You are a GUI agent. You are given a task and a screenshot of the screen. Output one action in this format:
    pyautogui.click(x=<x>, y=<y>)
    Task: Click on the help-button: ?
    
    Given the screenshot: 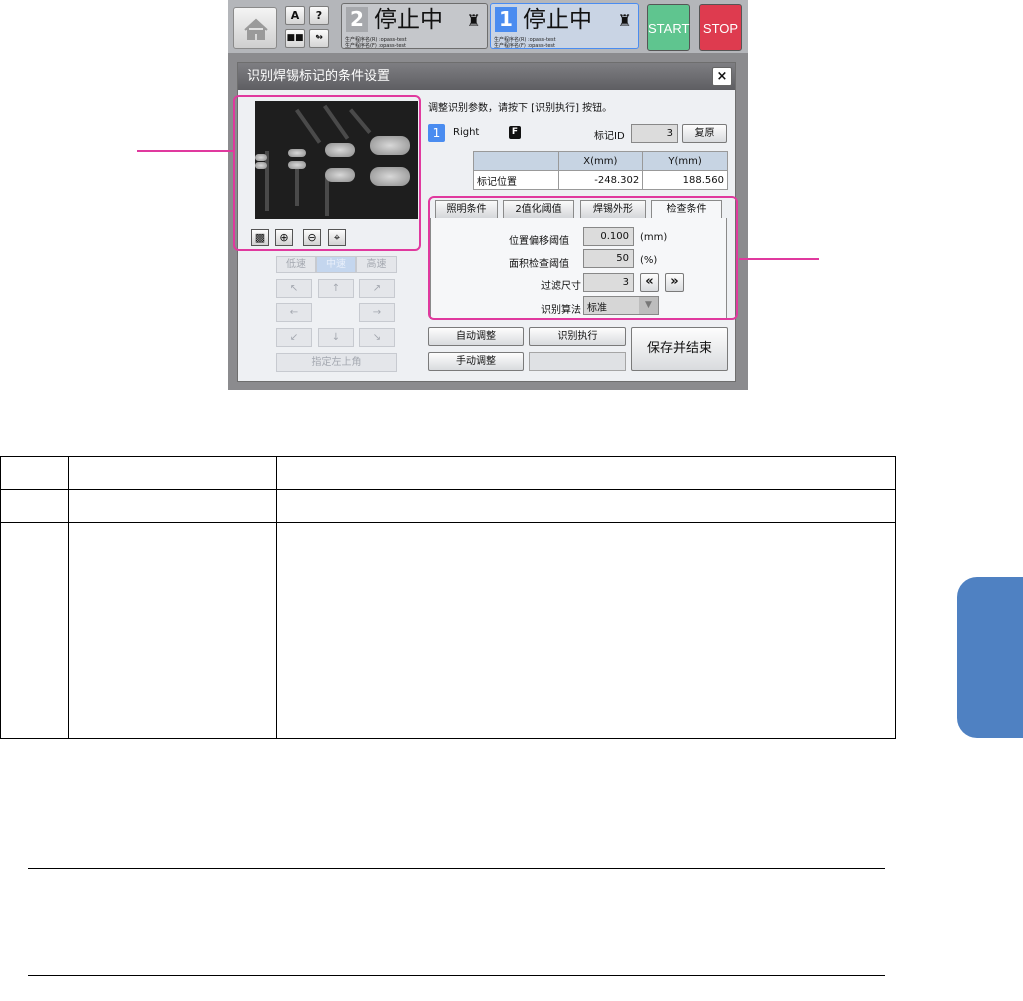 What is the action you would take?
    pyautogui.click(x=319, y=15)
    